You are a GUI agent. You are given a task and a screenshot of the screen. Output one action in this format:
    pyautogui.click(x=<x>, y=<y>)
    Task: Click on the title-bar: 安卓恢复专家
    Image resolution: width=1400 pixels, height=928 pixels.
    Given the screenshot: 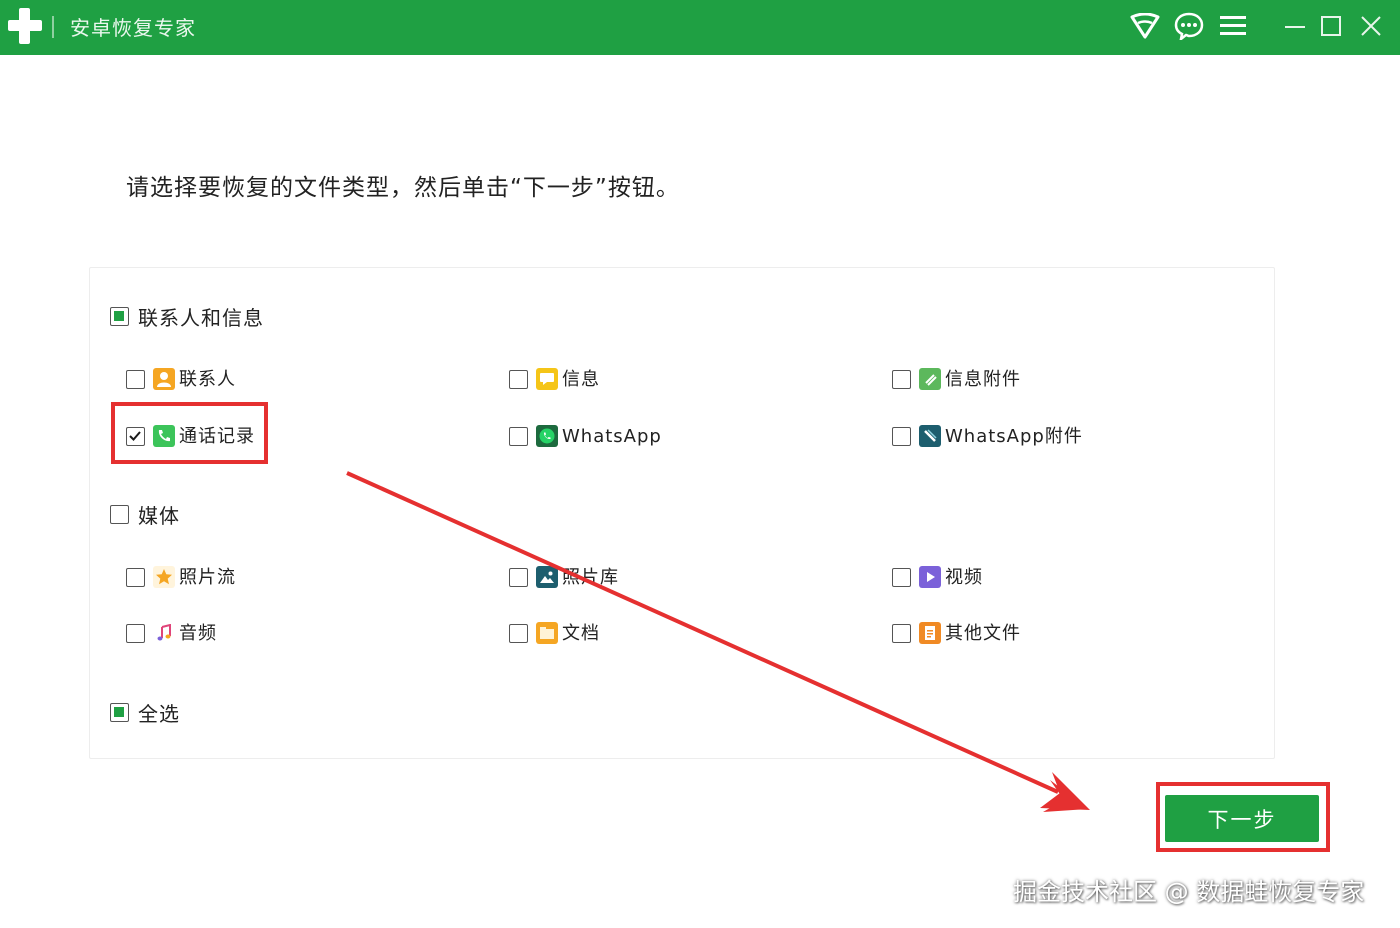 What is the action you would take?
    pyautogui.click(x=700, y=27)
    